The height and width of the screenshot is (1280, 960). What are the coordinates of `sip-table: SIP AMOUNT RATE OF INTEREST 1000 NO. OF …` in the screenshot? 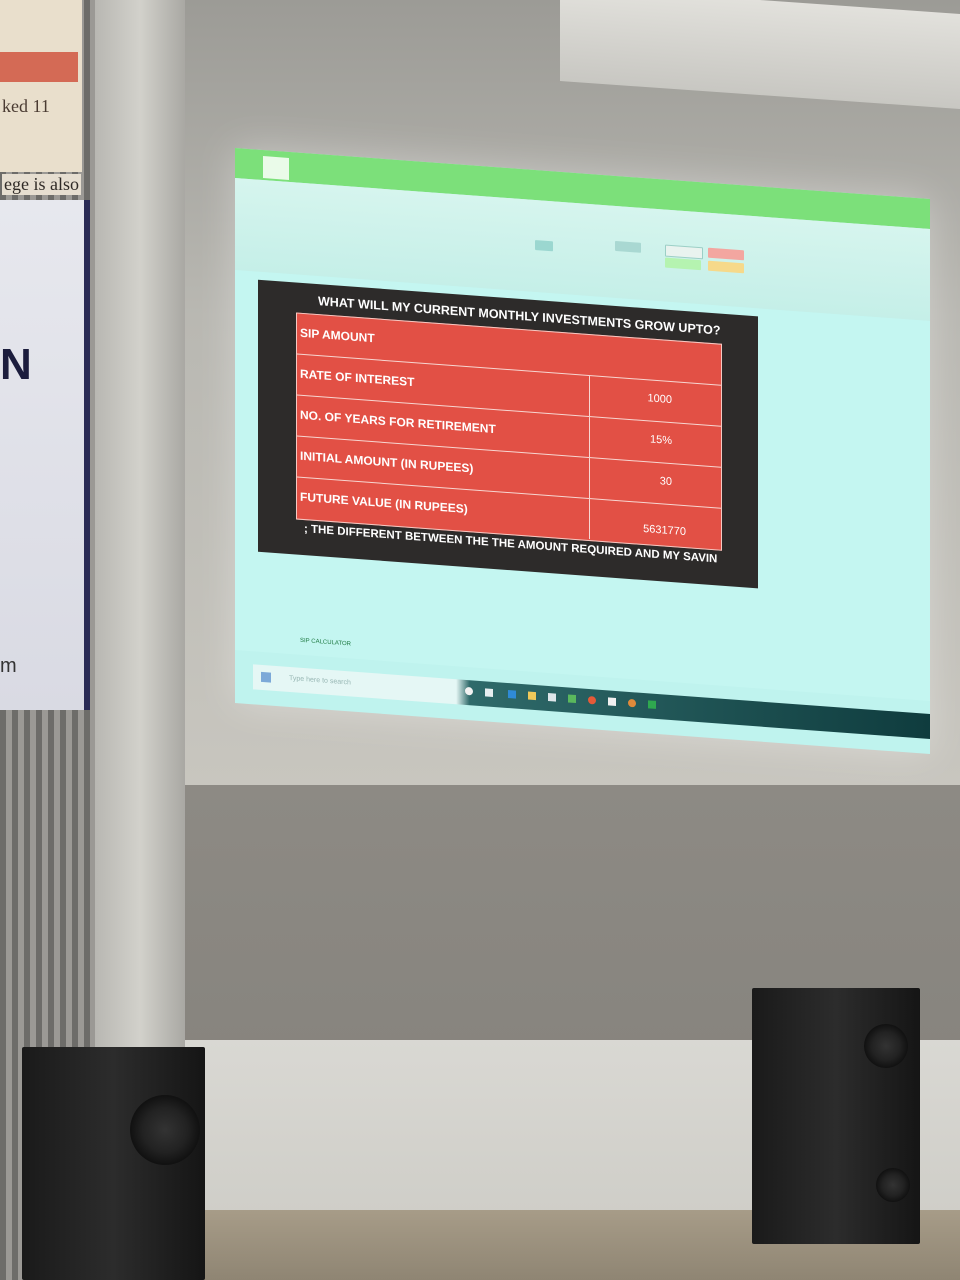 It's located at (509, 431).